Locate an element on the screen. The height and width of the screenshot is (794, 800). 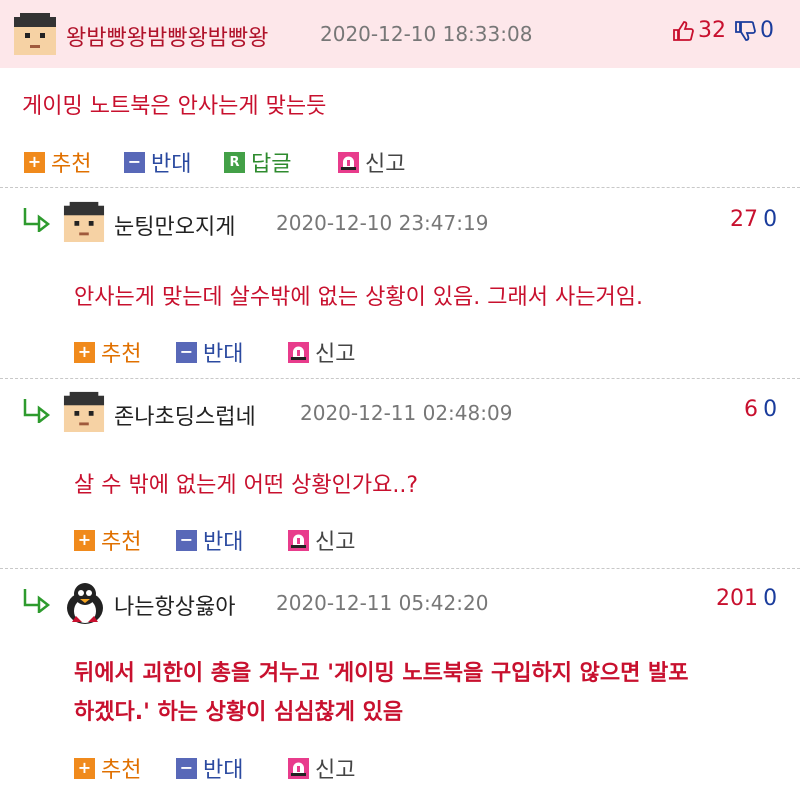
vote-counter: 6 0 is located at coordinates (760, 409).